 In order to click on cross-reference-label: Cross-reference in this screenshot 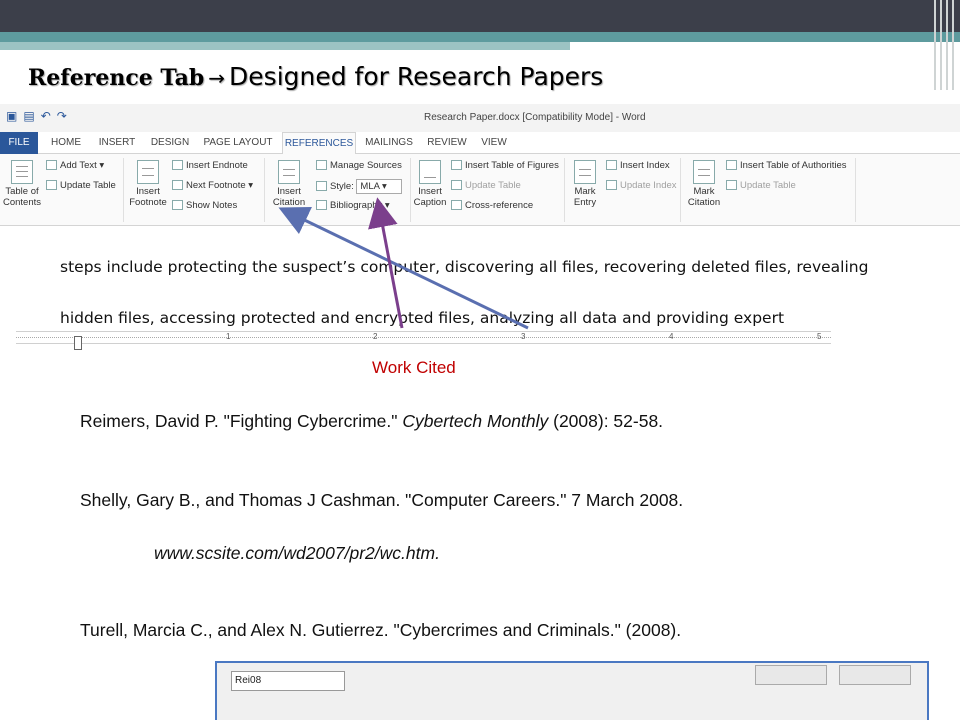, I will do `click(499, 205)`.